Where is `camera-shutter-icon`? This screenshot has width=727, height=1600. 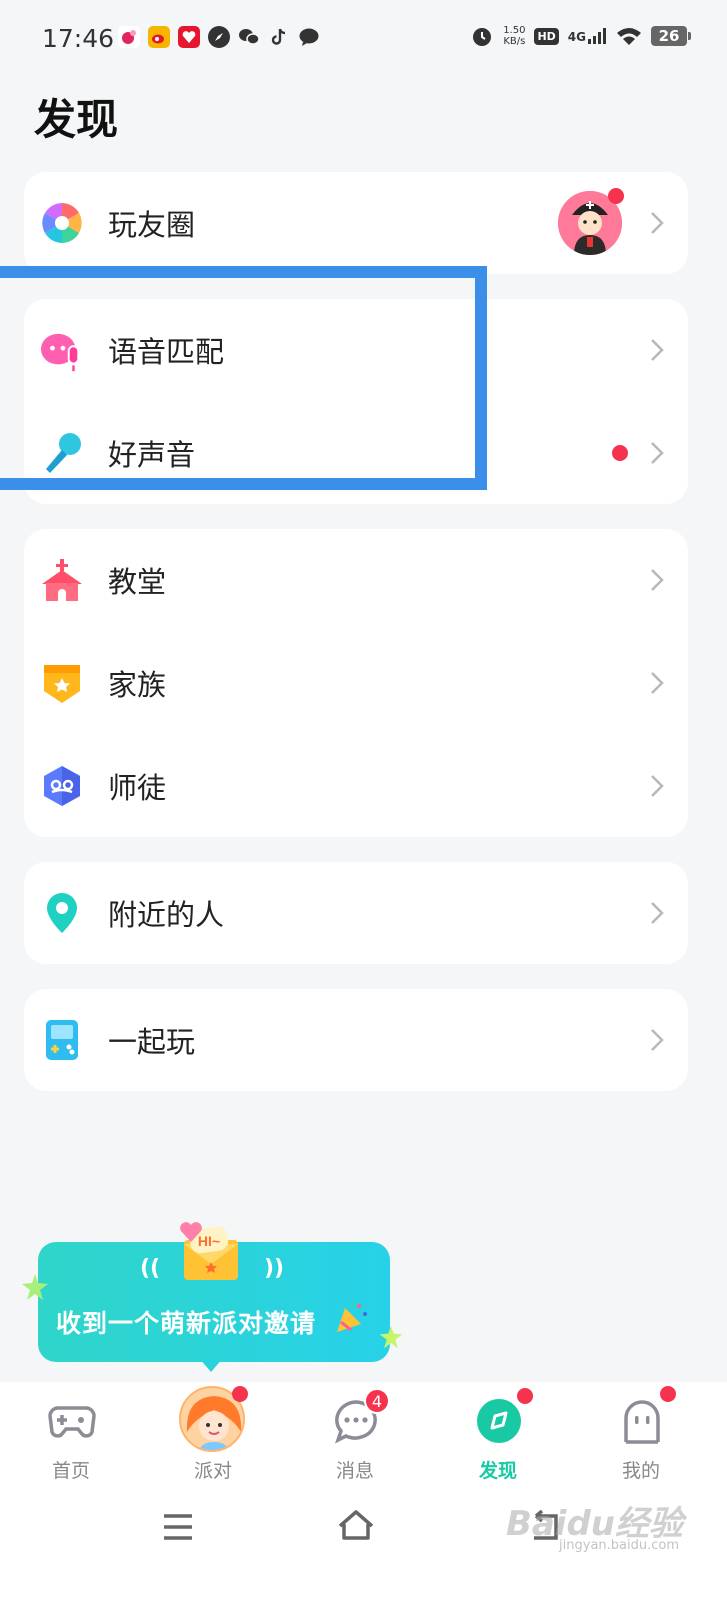 camera-shutter-icon is located at coordinates (62, 223).